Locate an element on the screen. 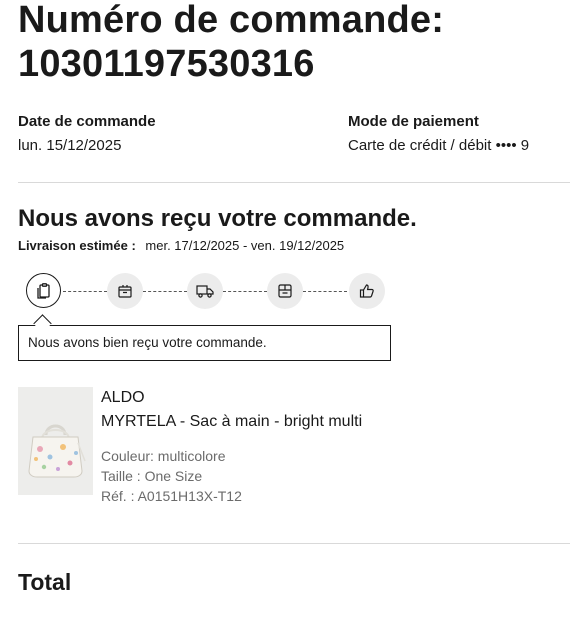 Image resolution: width=570 pixels, height=630 pixels. clipboard-icon is located at coordinates (43, 290).